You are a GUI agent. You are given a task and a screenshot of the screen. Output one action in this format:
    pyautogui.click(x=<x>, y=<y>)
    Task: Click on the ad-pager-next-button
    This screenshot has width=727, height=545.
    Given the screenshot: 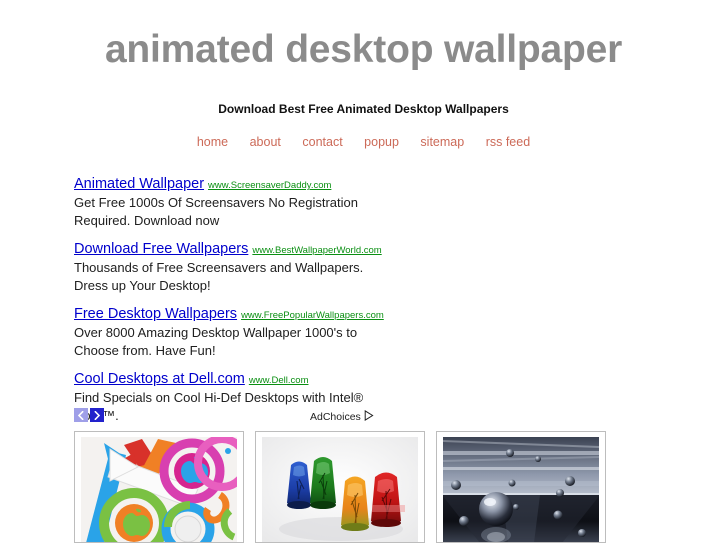 What is the action you would take?
    pyautogui.click(x=97, y=415)
    